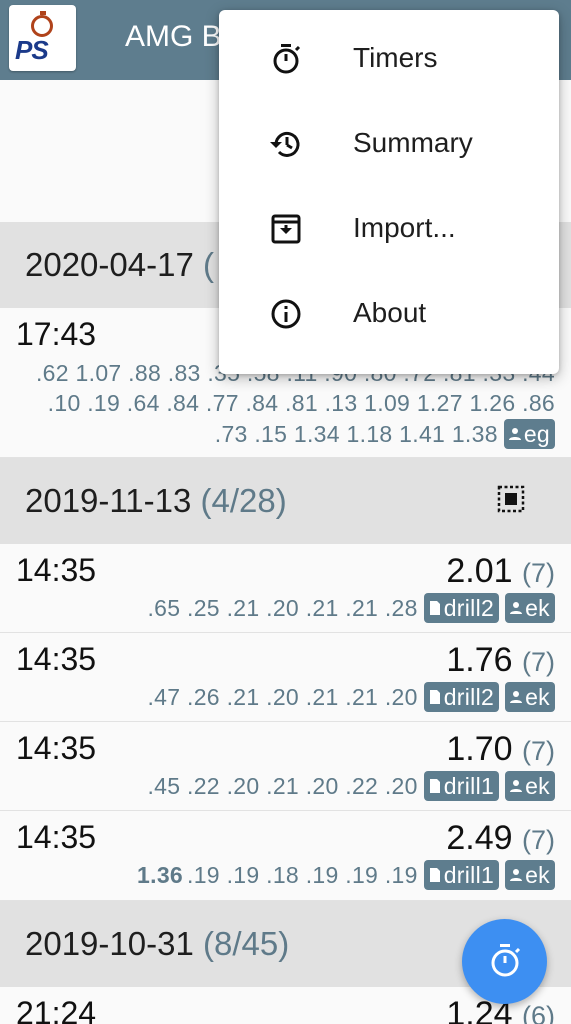 The image size is (571, 1024). I want to click on row-total: 2.01 (7), so click(500, 571).